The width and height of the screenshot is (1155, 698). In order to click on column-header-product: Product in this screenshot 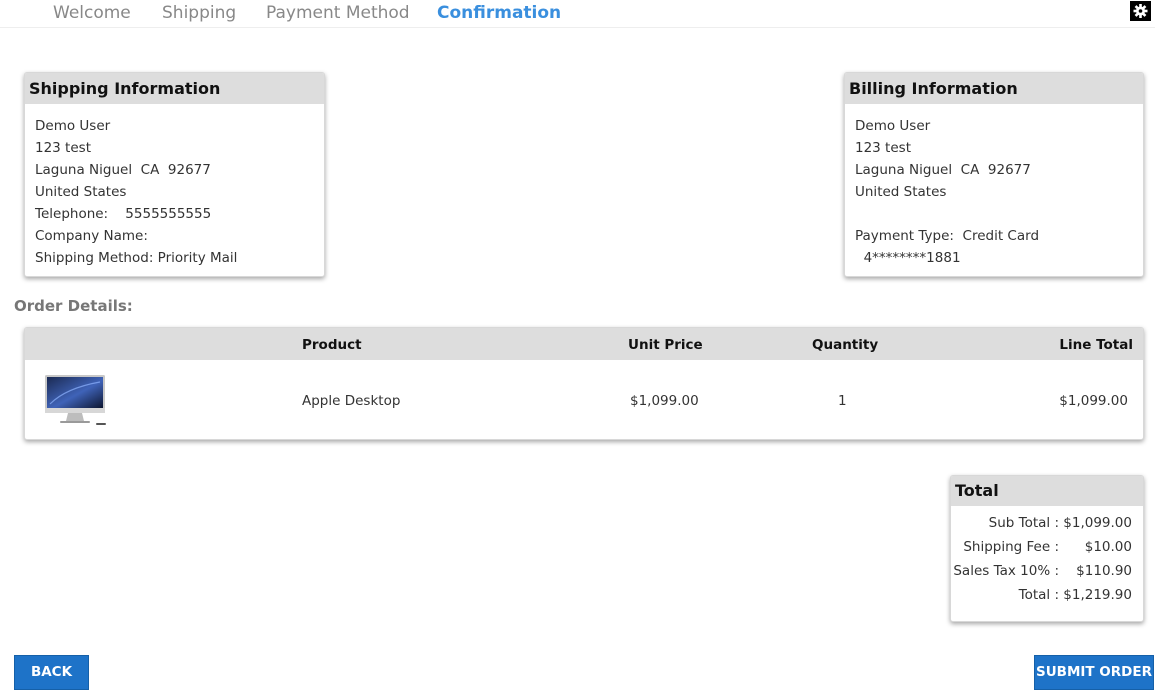, I will do `click(332, 345)`.